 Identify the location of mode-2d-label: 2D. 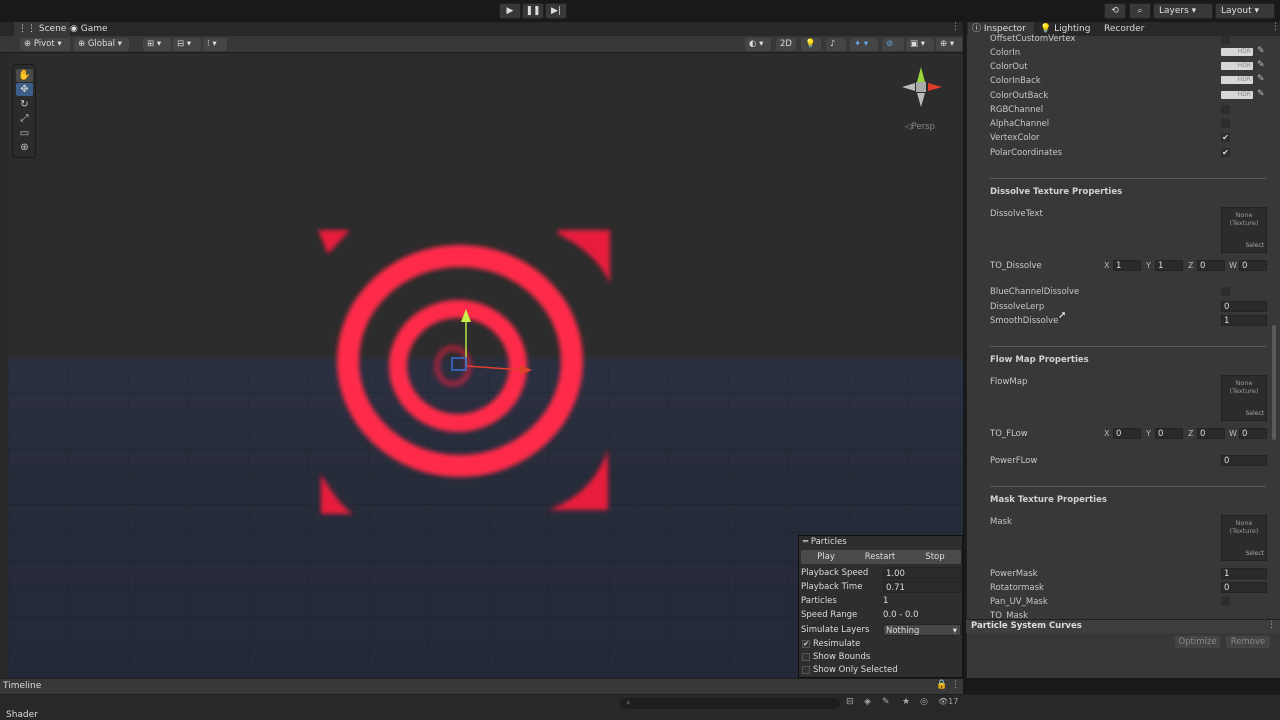
(786, 44).